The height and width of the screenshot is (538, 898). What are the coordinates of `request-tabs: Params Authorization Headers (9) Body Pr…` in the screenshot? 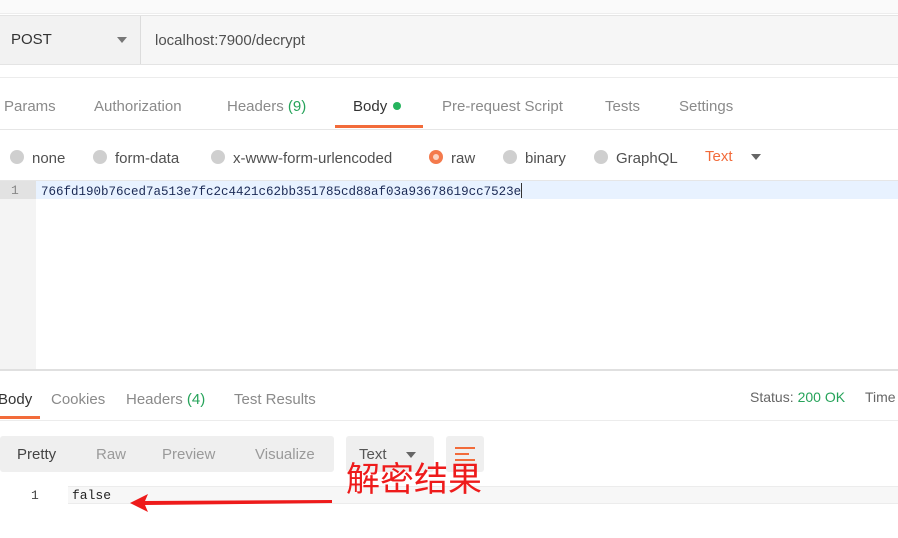 It's located at (449, 108).